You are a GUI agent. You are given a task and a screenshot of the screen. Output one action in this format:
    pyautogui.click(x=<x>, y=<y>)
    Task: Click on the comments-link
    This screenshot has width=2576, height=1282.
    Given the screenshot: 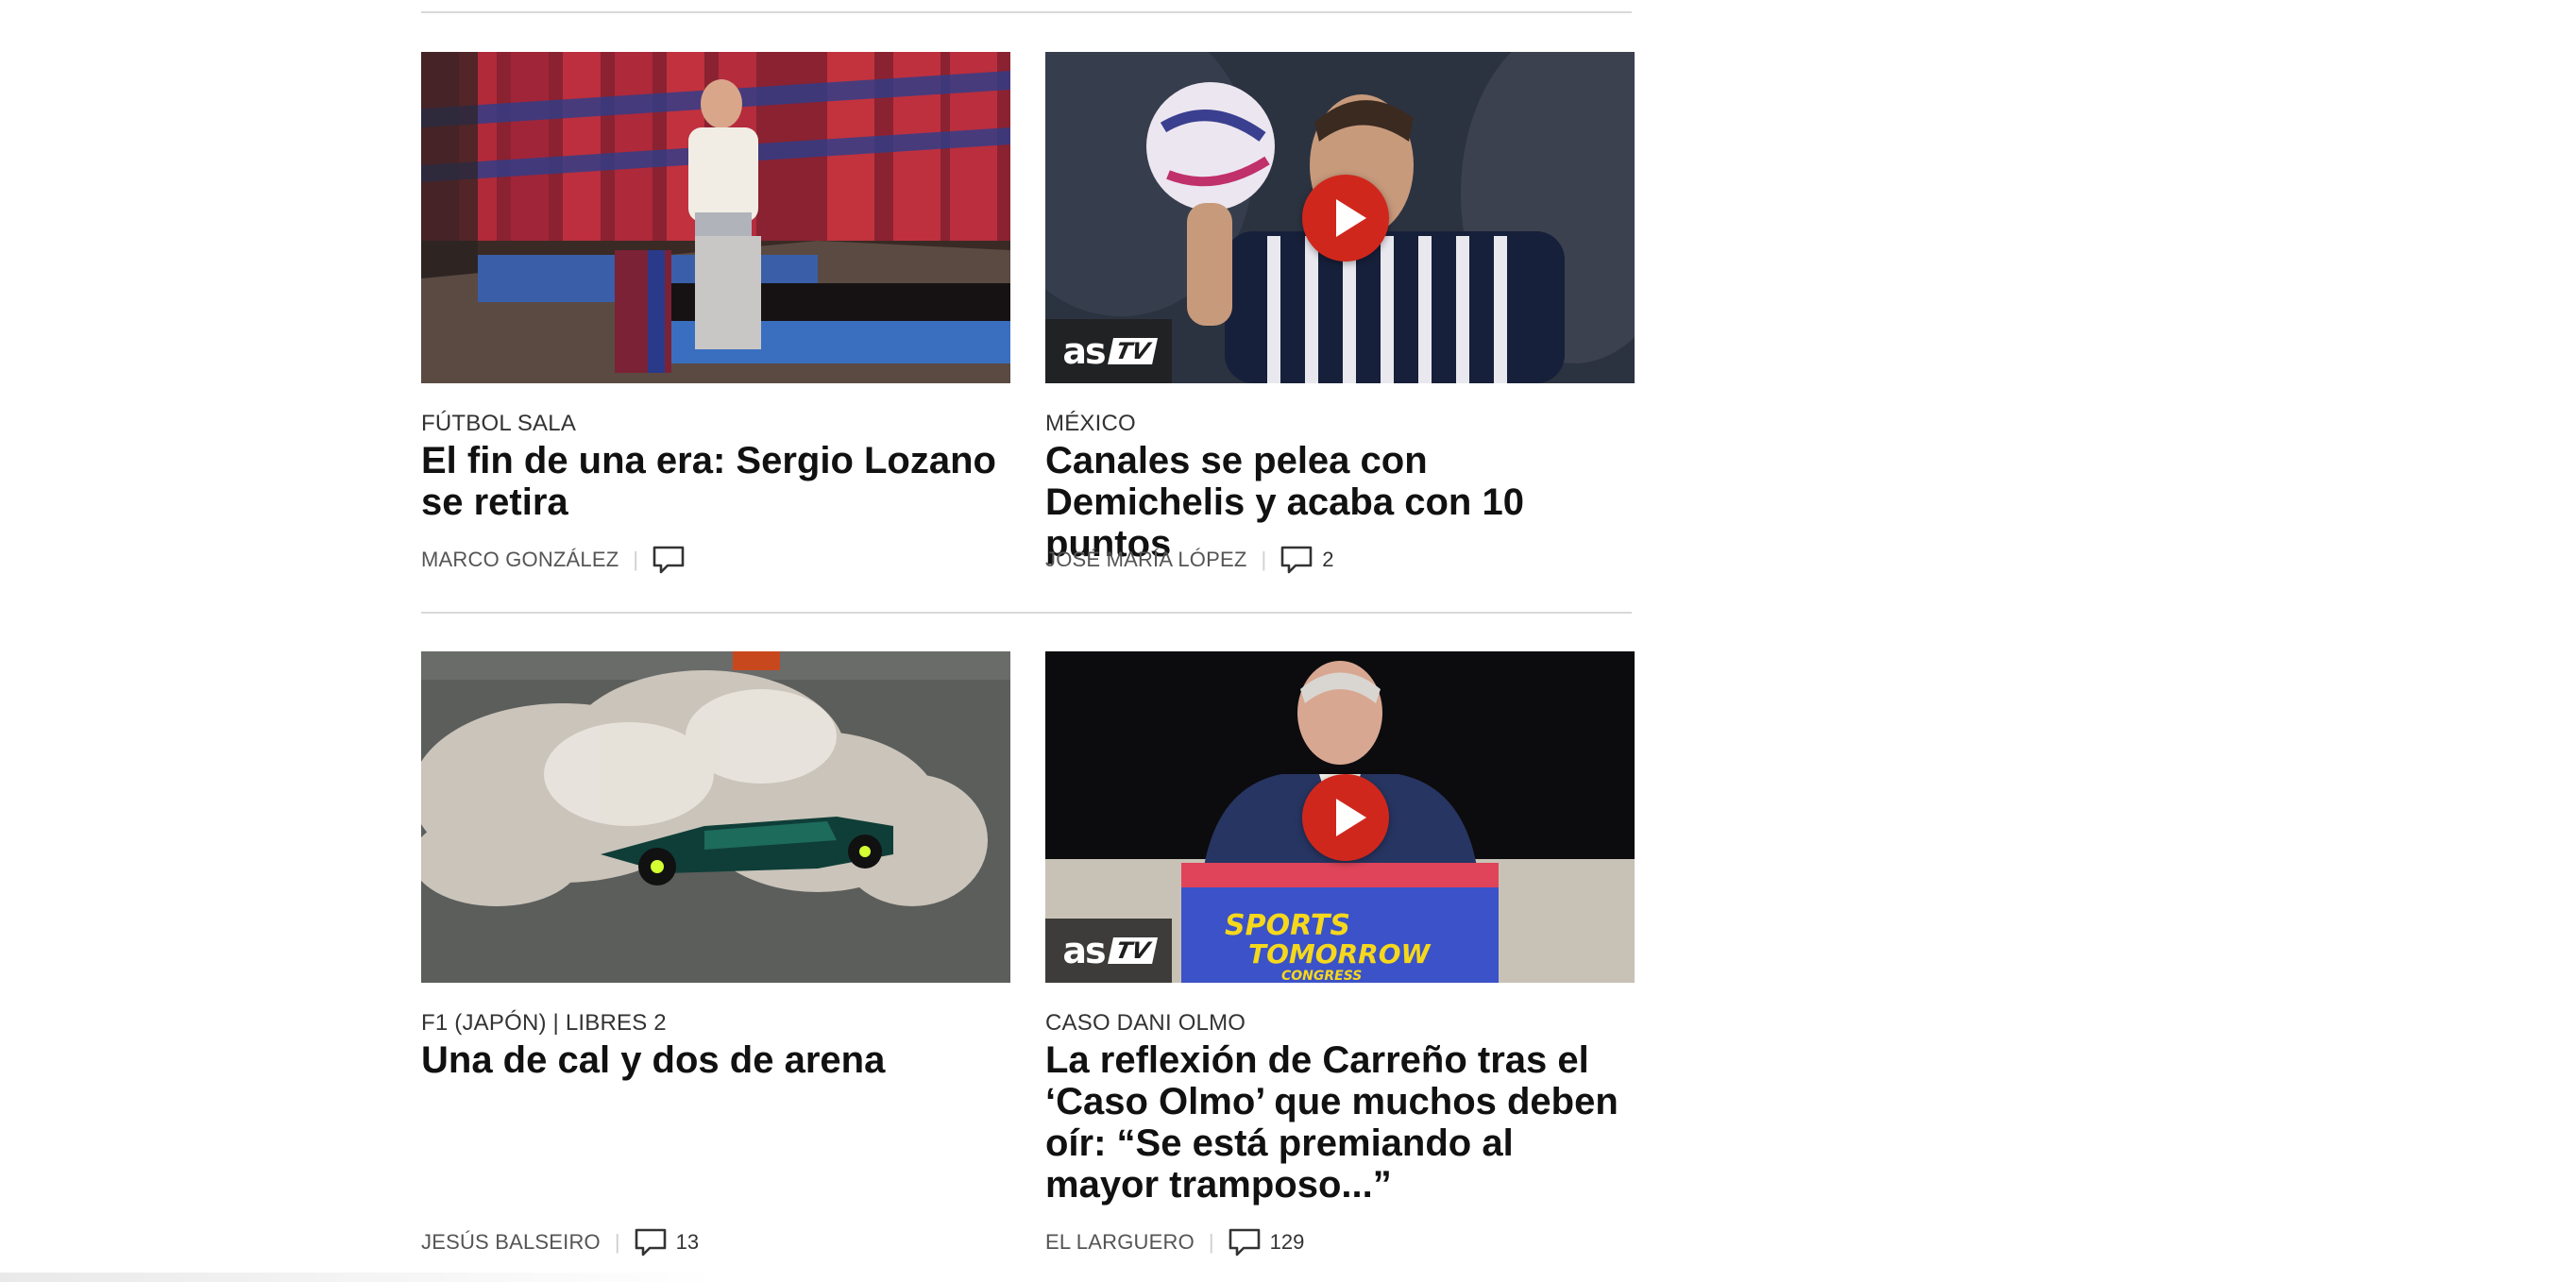 What is the action you would take?
    pyautogui.click(x=673, y=560)
    